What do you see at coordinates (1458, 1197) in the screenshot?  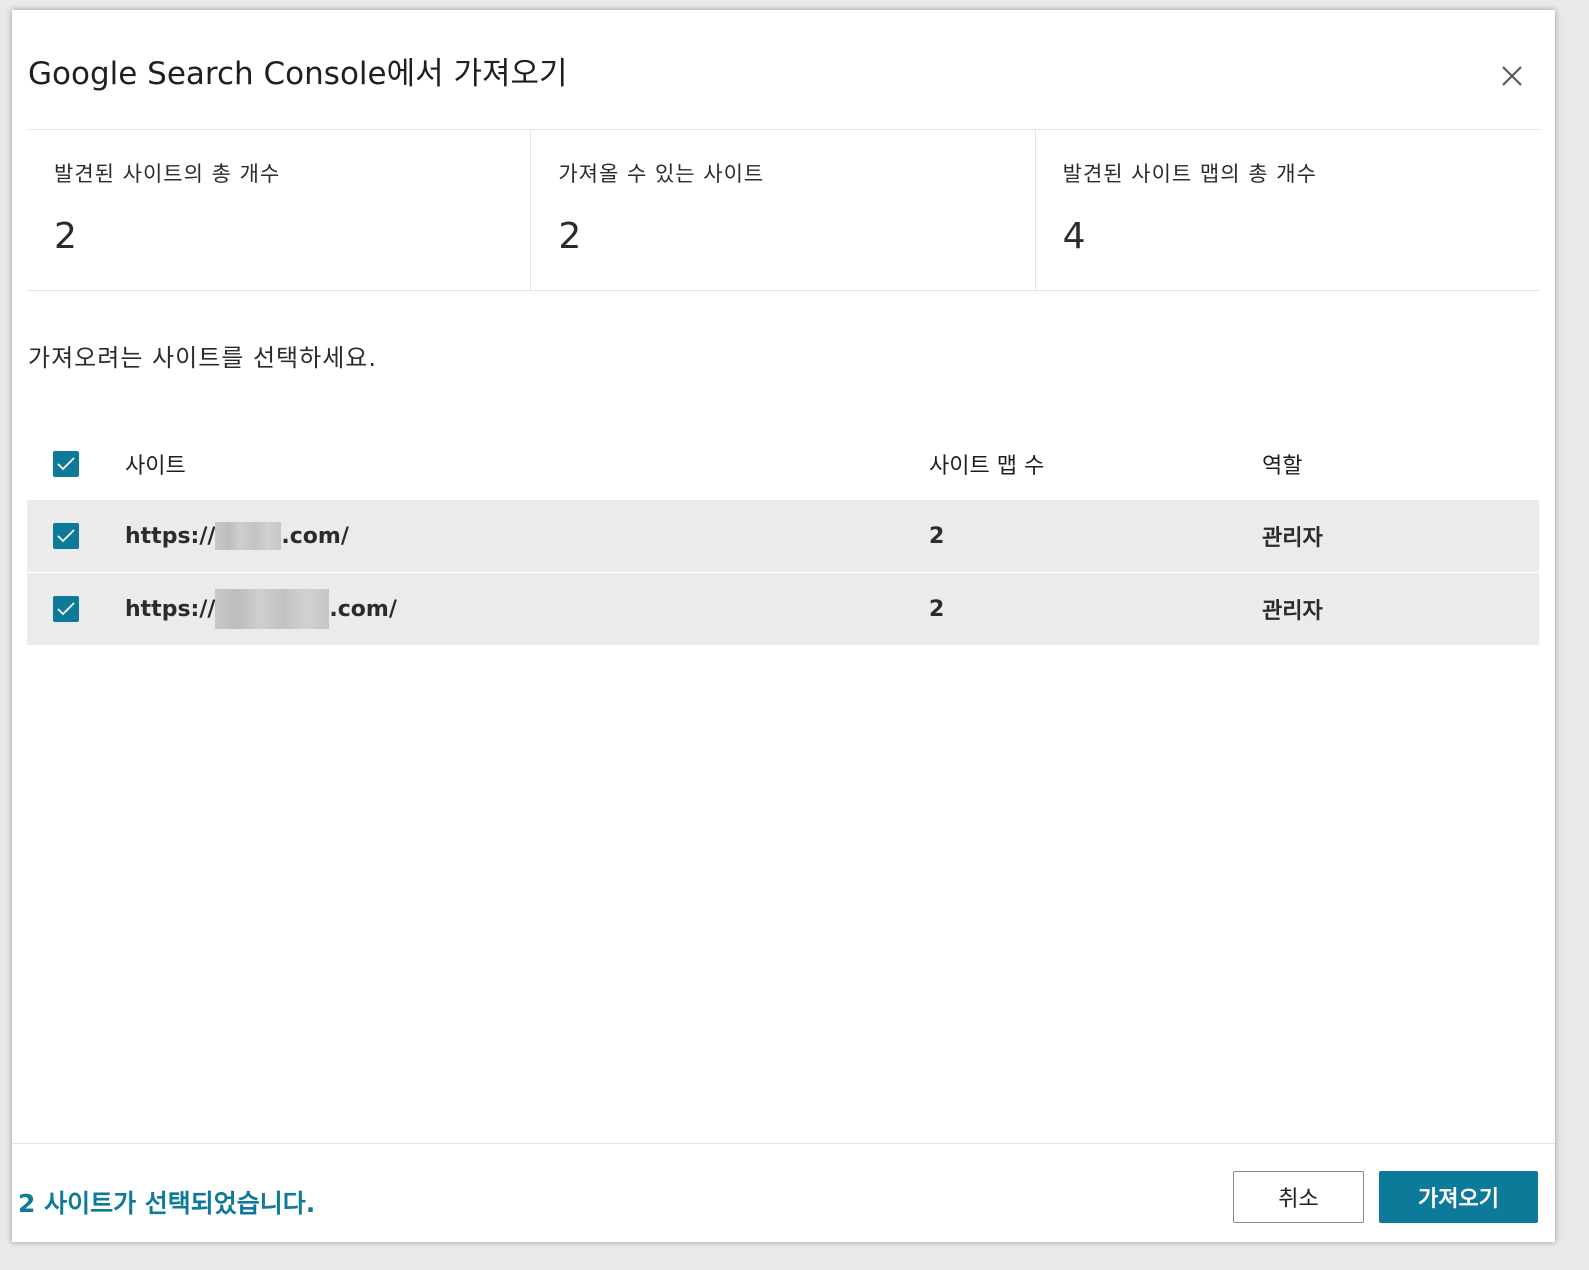 I see `import-button: 가져오기` at bounding box center [1458, 1197].